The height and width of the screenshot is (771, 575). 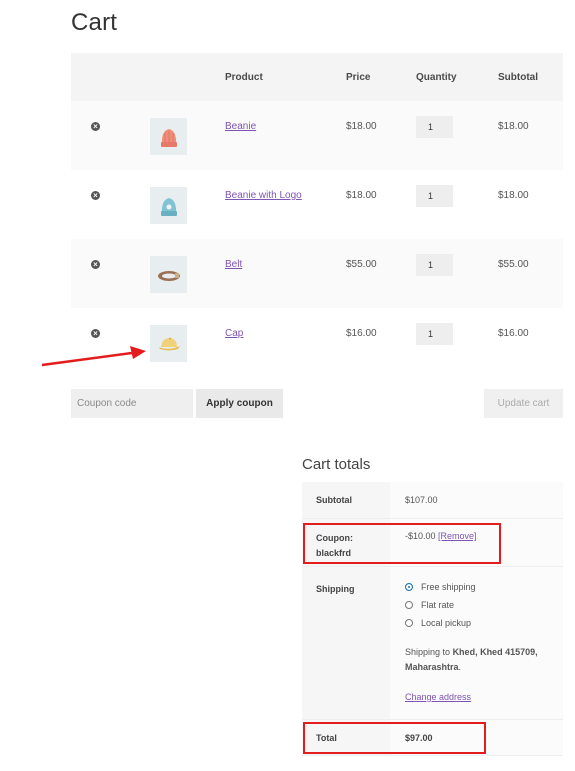 I want to click on shipping-option-label: Local pickup, so click(x=446, y=623).